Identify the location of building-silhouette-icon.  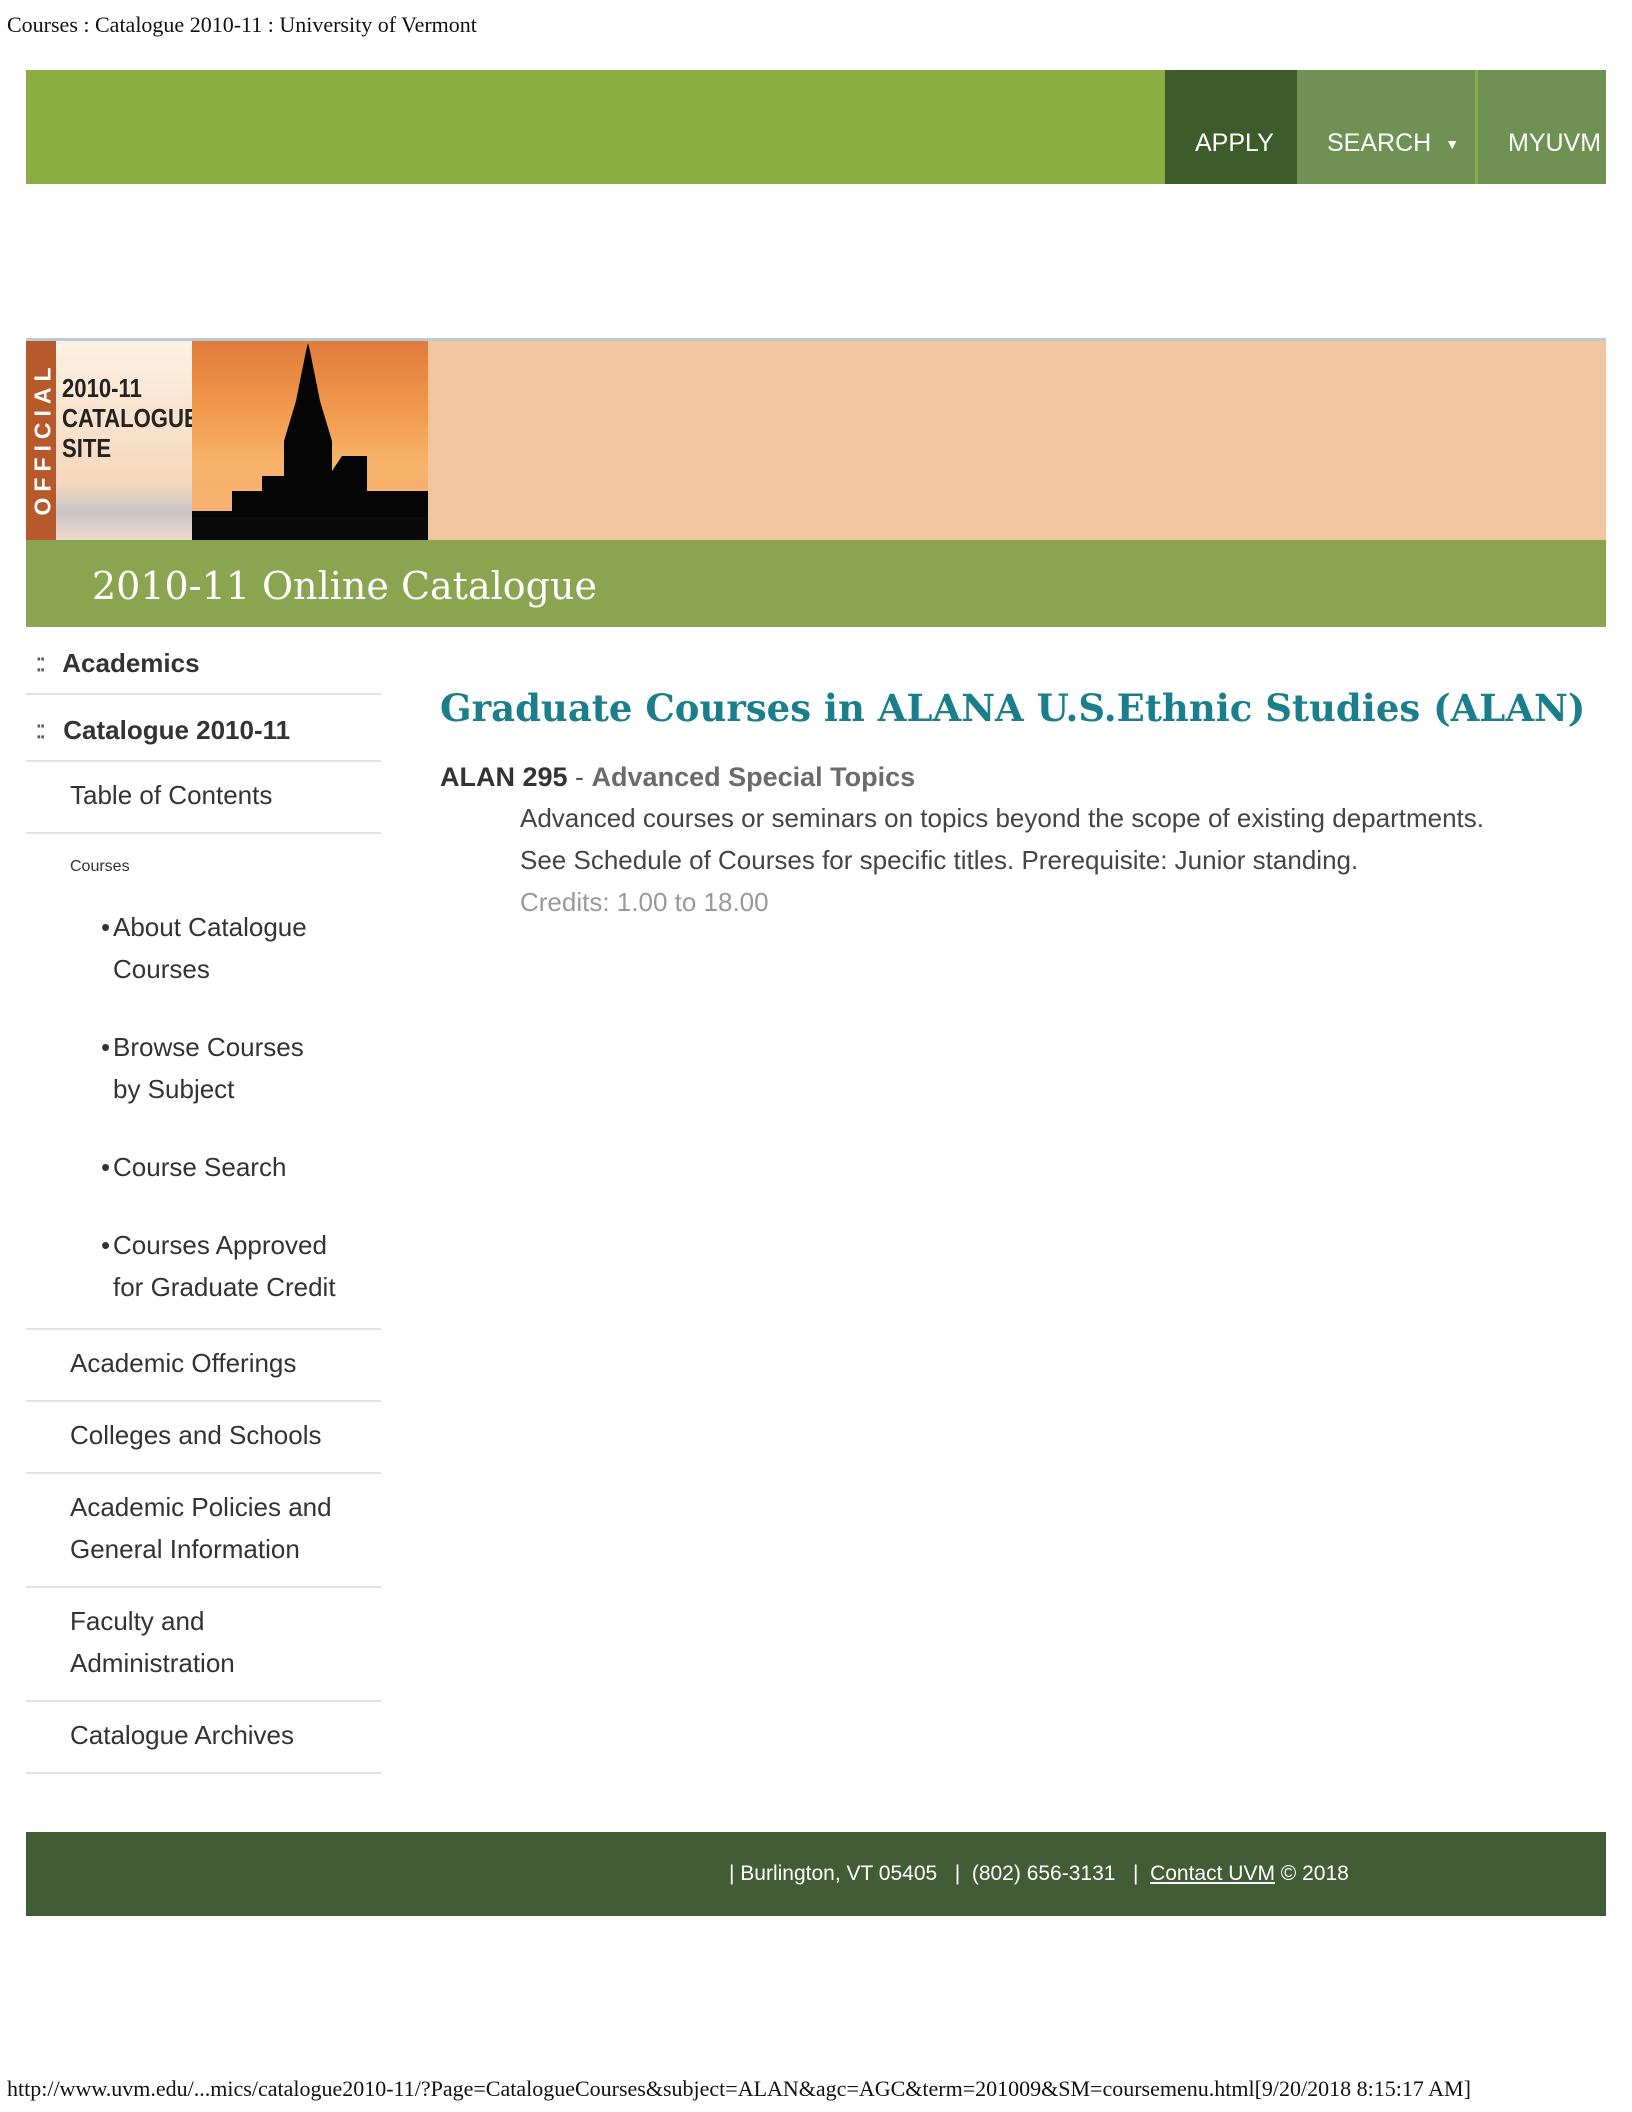
(310, 443).